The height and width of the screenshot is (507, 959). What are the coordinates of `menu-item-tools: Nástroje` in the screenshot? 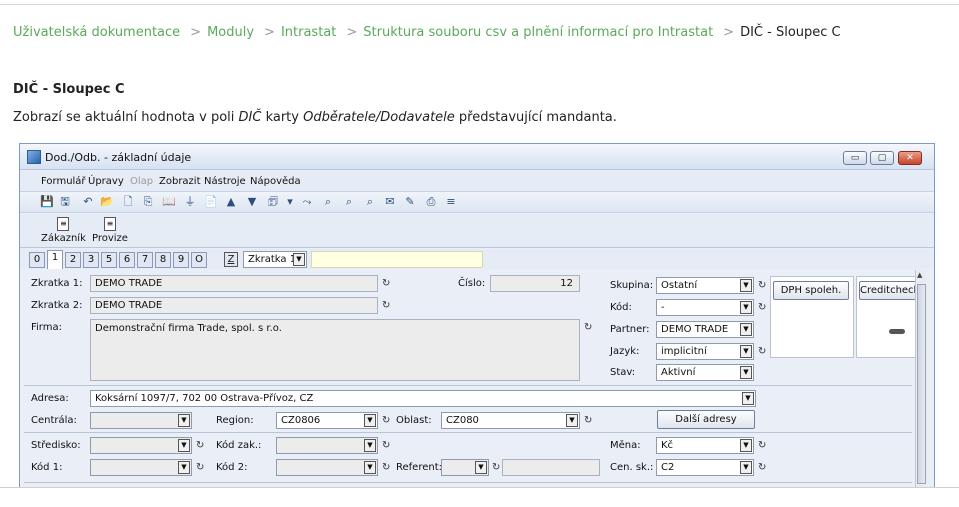 It's located at (225, 181).